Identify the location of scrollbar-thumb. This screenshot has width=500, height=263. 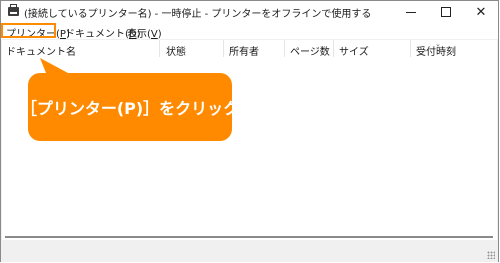
(249, 237).